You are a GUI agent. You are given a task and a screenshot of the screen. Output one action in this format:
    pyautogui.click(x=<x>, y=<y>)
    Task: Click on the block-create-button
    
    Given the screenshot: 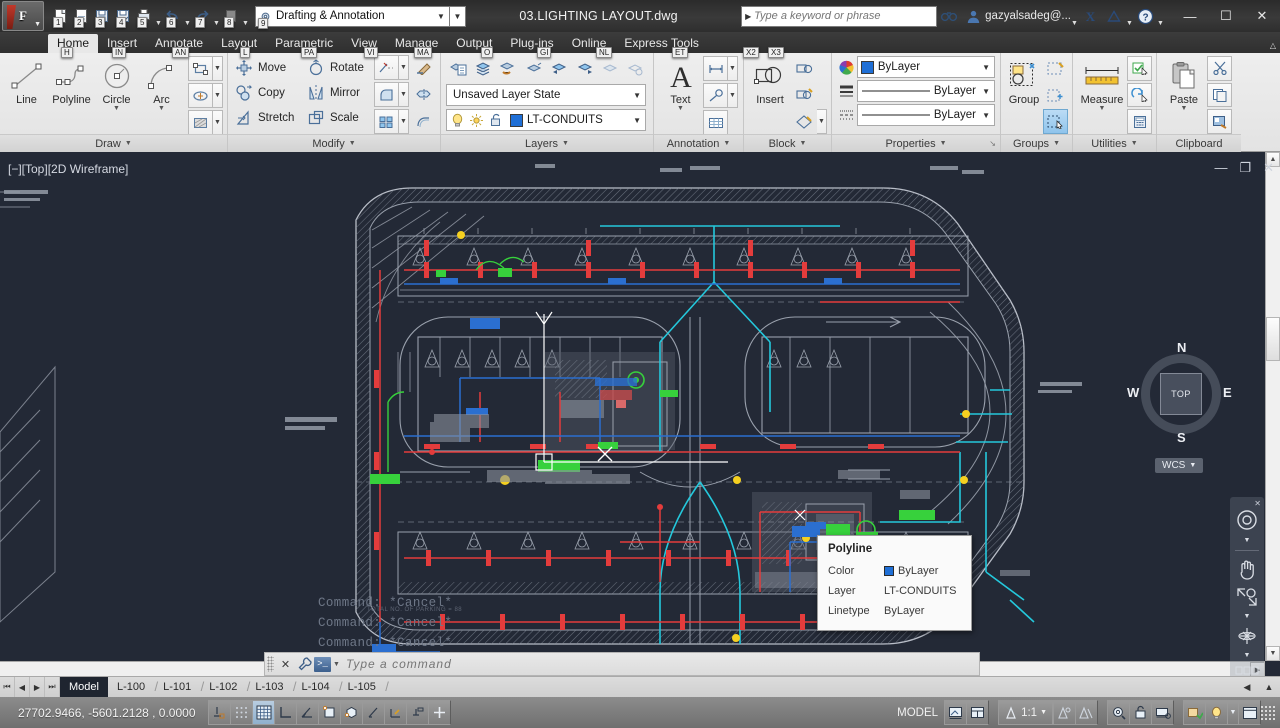 What is the action you would take?
    pyautogui.click(x=804, y=68)
    